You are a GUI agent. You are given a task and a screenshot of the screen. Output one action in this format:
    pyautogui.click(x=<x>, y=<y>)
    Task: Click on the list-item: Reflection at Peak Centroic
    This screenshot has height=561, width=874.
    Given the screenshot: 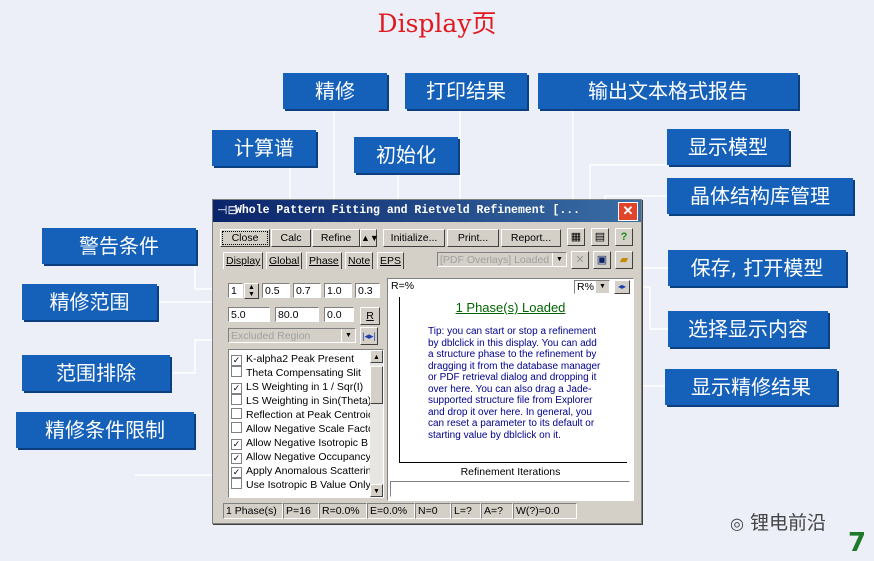 What is the action you would take?
    pyautogui.click(x=302, y=415)
    